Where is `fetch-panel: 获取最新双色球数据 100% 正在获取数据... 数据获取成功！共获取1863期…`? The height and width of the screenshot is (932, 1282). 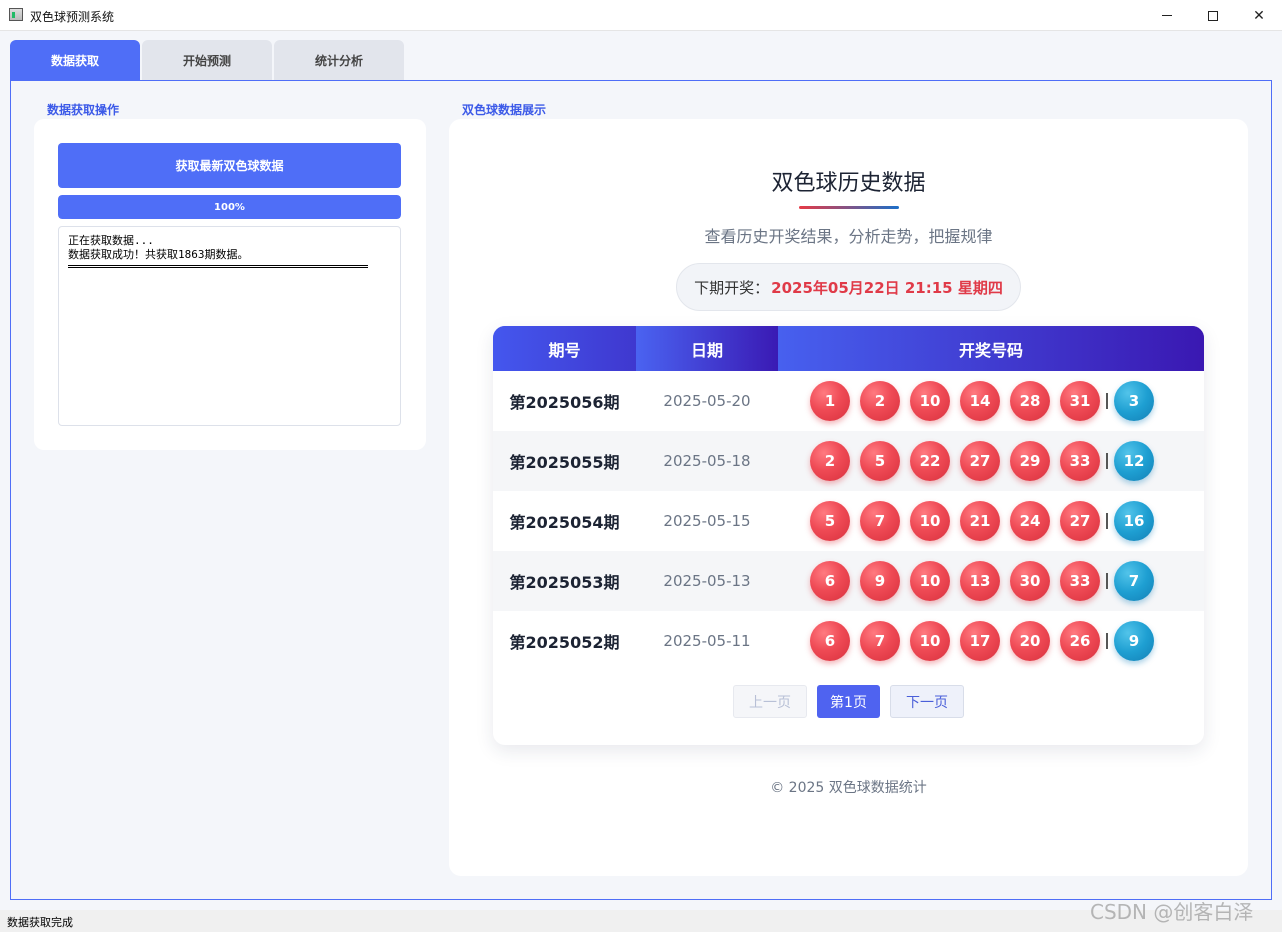
fetch-panel: 获取最新双色球数据 100% 正在获取数据... 数据获取成功！共获取1863期… is located at coordinates (230, 284).